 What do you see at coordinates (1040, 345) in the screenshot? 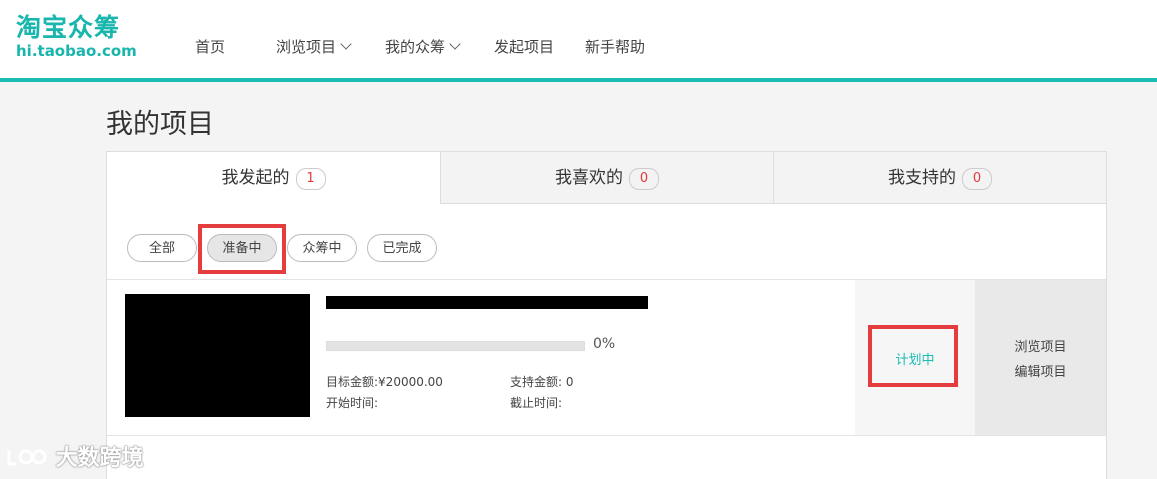
I see `browse-project-link: 浏览项目` at bounding box center [1040, 345].